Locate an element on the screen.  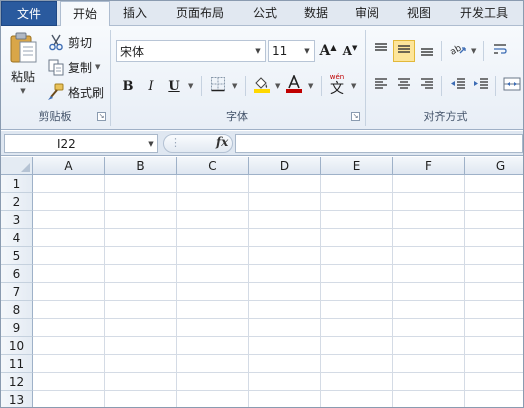
cell-c10 is located at coordinates (213, 346).